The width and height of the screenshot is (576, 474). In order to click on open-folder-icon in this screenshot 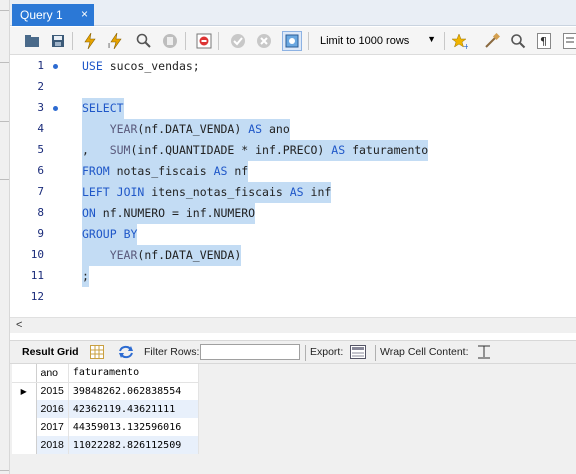, I will do `click(32, 41)`.